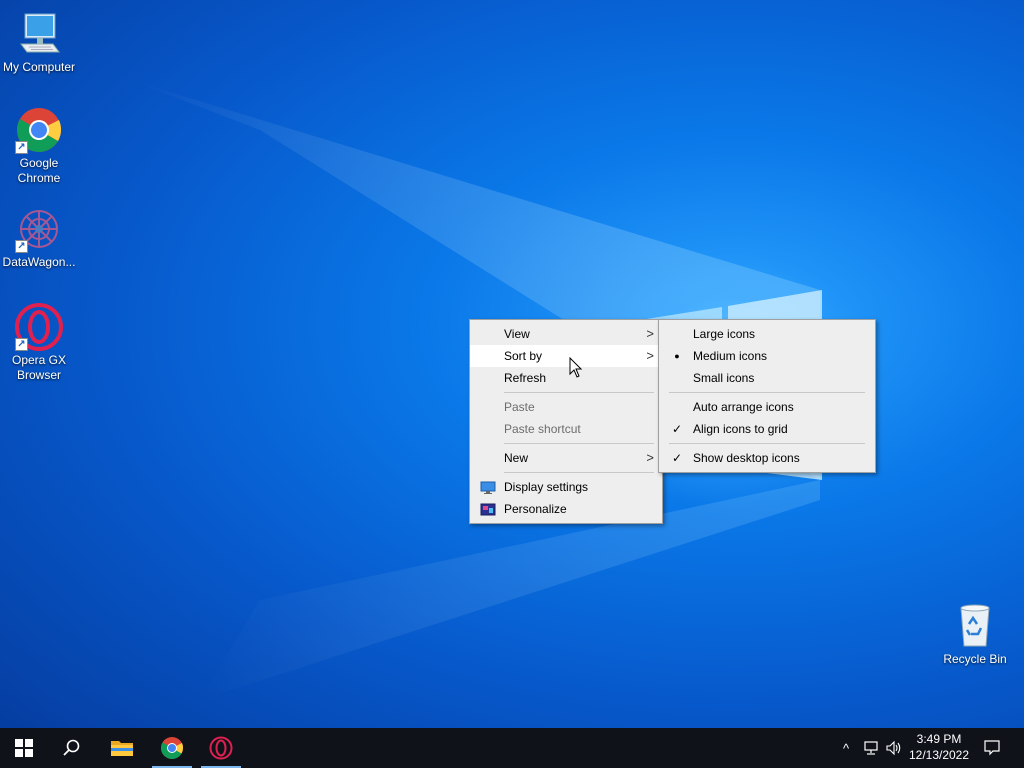 The height and width of the screenshot is (768, 1024). What do you see at coordinates (535, 509) in the screenshot?
I see `menu-item-label: Personalize` at bounding box center [535, 509].